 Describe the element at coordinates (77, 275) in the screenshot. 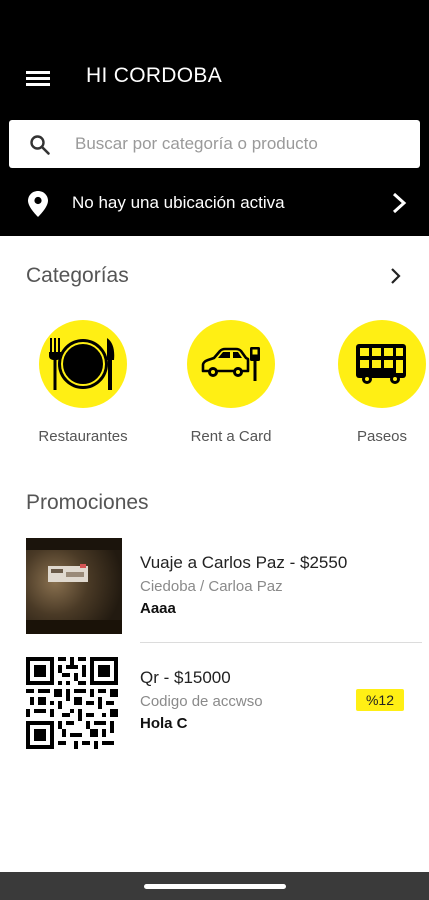

I see `categories-title: Categorías` at that location.